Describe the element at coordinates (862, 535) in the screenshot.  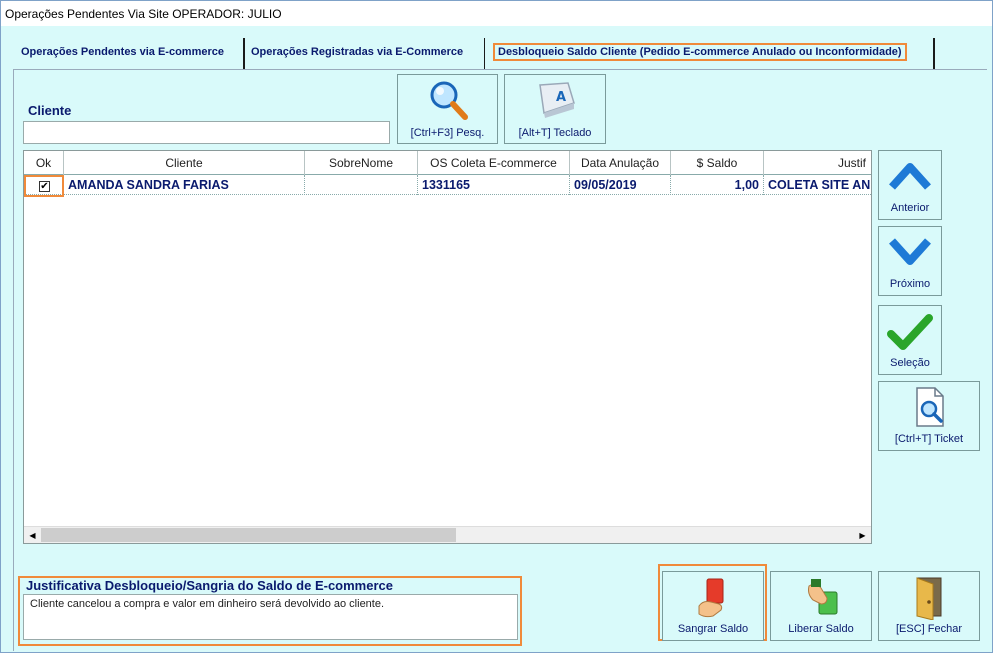
I see `scroll-right-icon: ▶` at that location.